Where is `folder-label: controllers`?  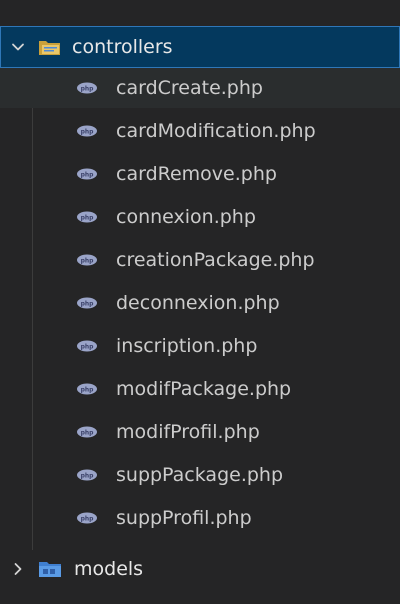 folder-label: controllers is located at coordinates (122, 46).